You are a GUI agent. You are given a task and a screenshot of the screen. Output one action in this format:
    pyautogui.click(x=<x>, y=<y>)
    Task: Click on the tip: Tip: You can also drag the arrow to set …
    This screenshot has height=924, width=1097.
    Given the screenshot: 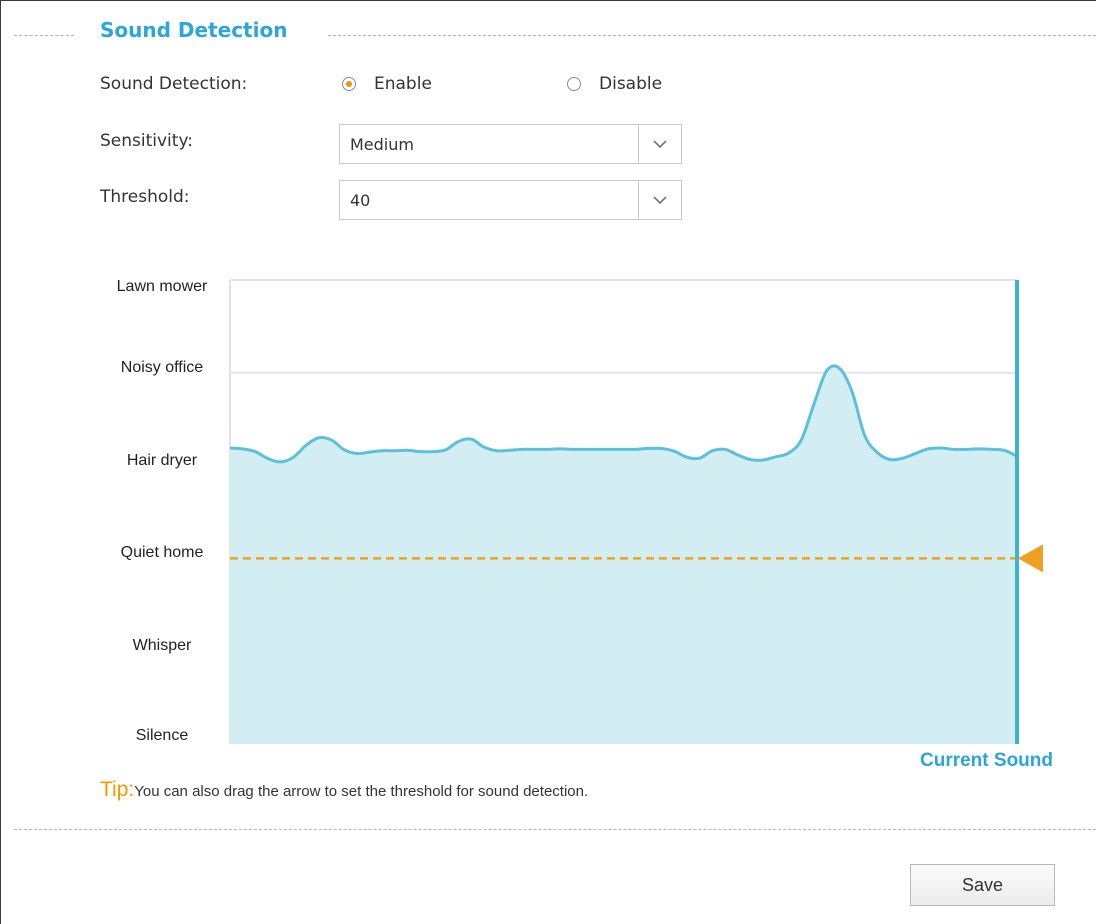 What is the action you would take?
    pyautogui.click(x=344, y=790)
    